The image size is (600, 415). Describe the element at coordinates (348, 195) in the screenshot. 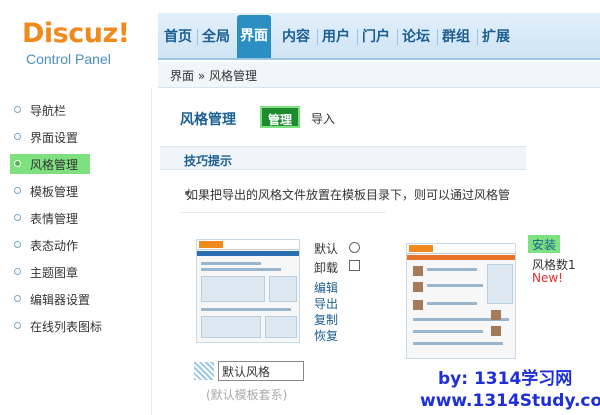

I see `tips-text: 如果把导出的风格文件放置在模板目录下，则可以通过风格管` at that location.